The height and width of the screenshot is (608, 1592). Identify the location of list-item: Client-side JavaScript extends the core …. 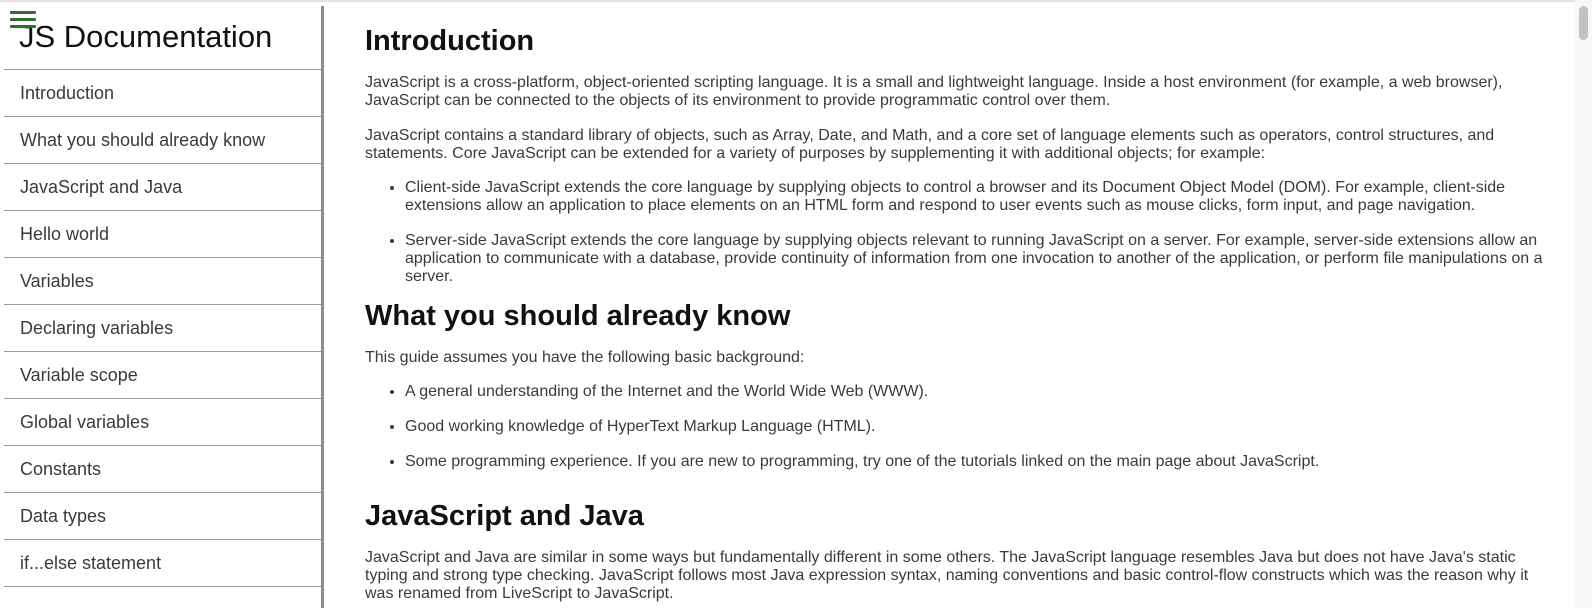
(976, 197).